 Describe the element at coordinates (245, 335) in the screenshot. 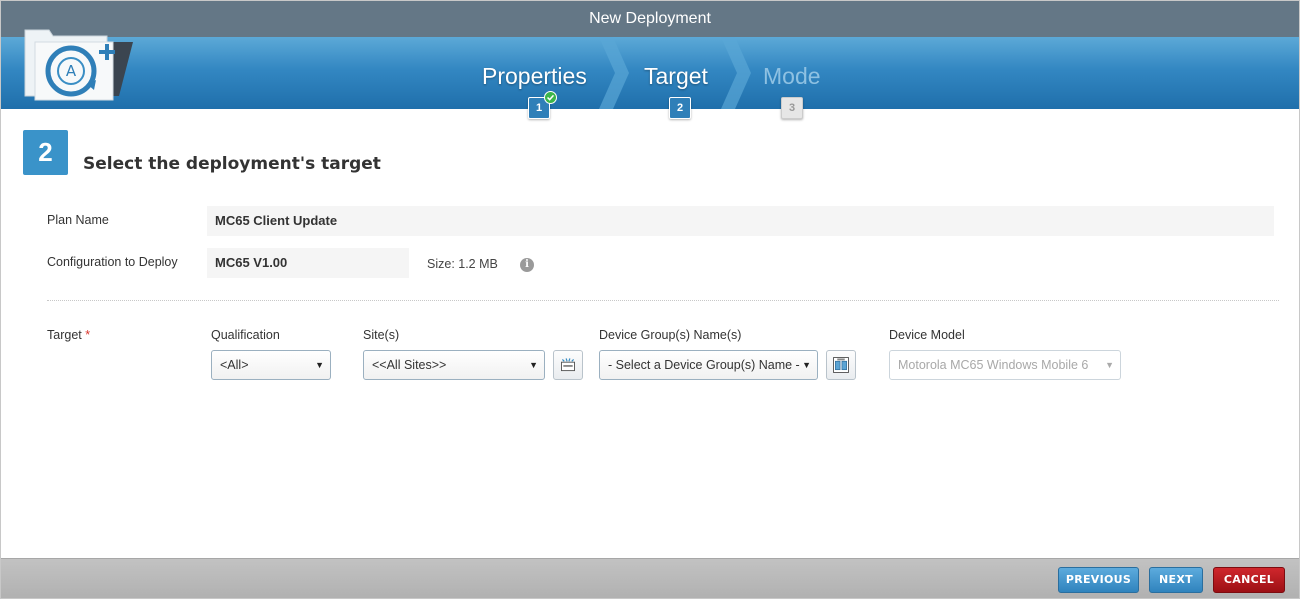

I see `qualification-label: Qualification` at that location.